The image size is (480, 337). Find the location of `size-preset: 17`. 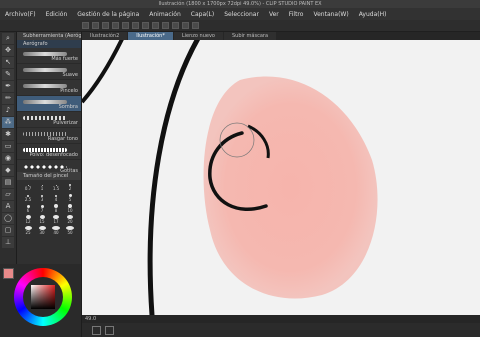

size-preset: 17 is located at coordinates (56, 219).